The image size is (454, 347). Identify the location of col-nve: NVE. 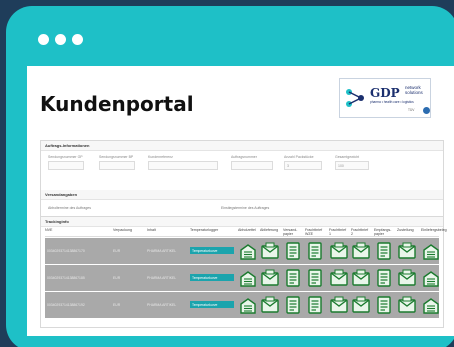
(48, 230).